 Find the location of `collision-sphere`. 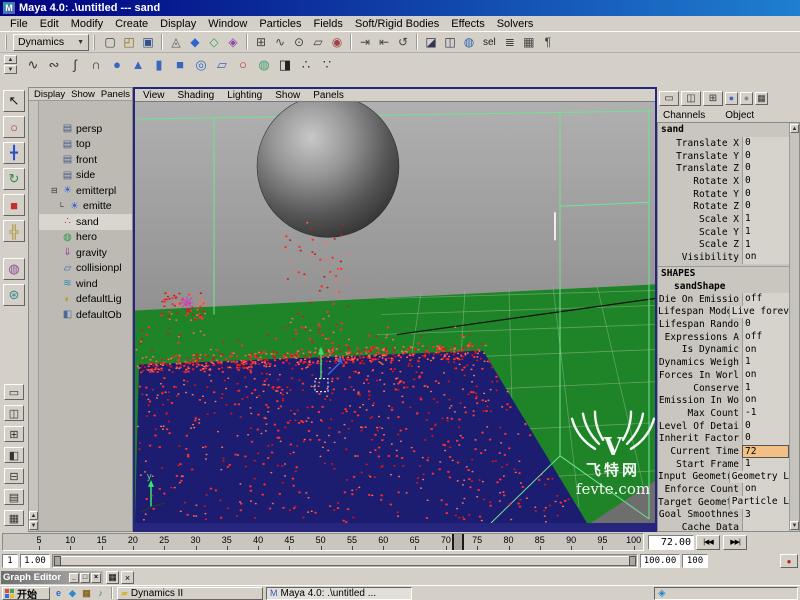

collision-sphere is located at coordinates (328, 170).